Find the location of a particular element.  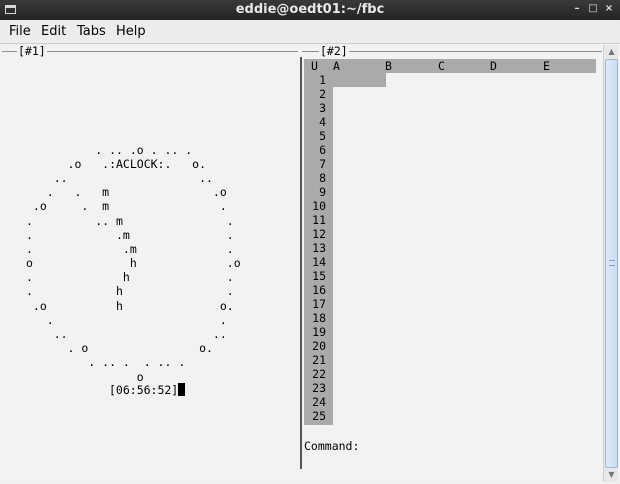

clock-time-text: [06:56:52] is located at coordinates (144, 390).